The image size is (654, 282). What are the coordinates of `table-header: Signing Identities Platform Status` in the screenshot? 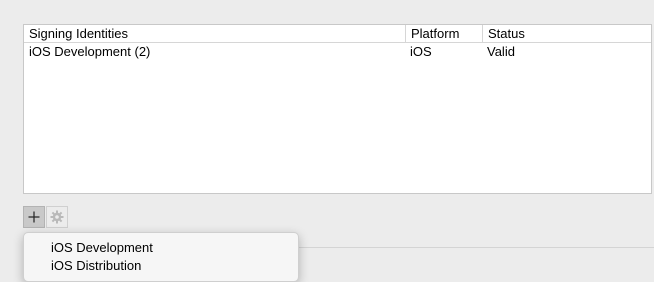 It's located at (337, 34).